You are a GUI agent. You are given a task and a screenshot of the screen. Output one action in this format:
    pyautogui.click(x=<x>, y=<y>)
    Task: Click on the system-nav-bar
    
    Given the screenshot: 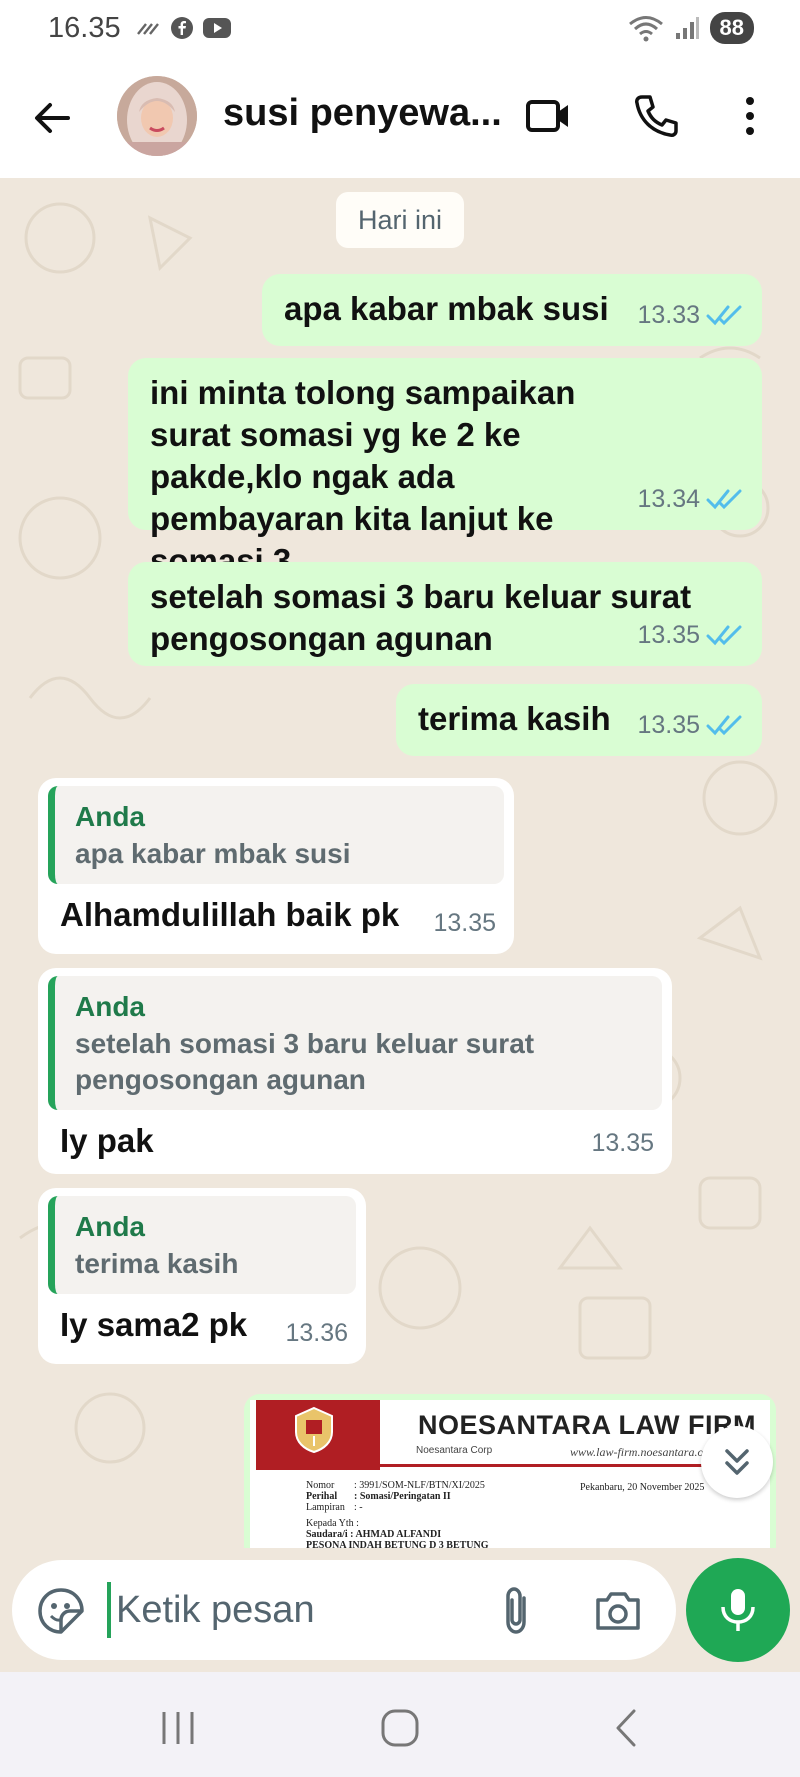 What is the action you would take?
    pyautogui.click(x=400, y=1724)
    